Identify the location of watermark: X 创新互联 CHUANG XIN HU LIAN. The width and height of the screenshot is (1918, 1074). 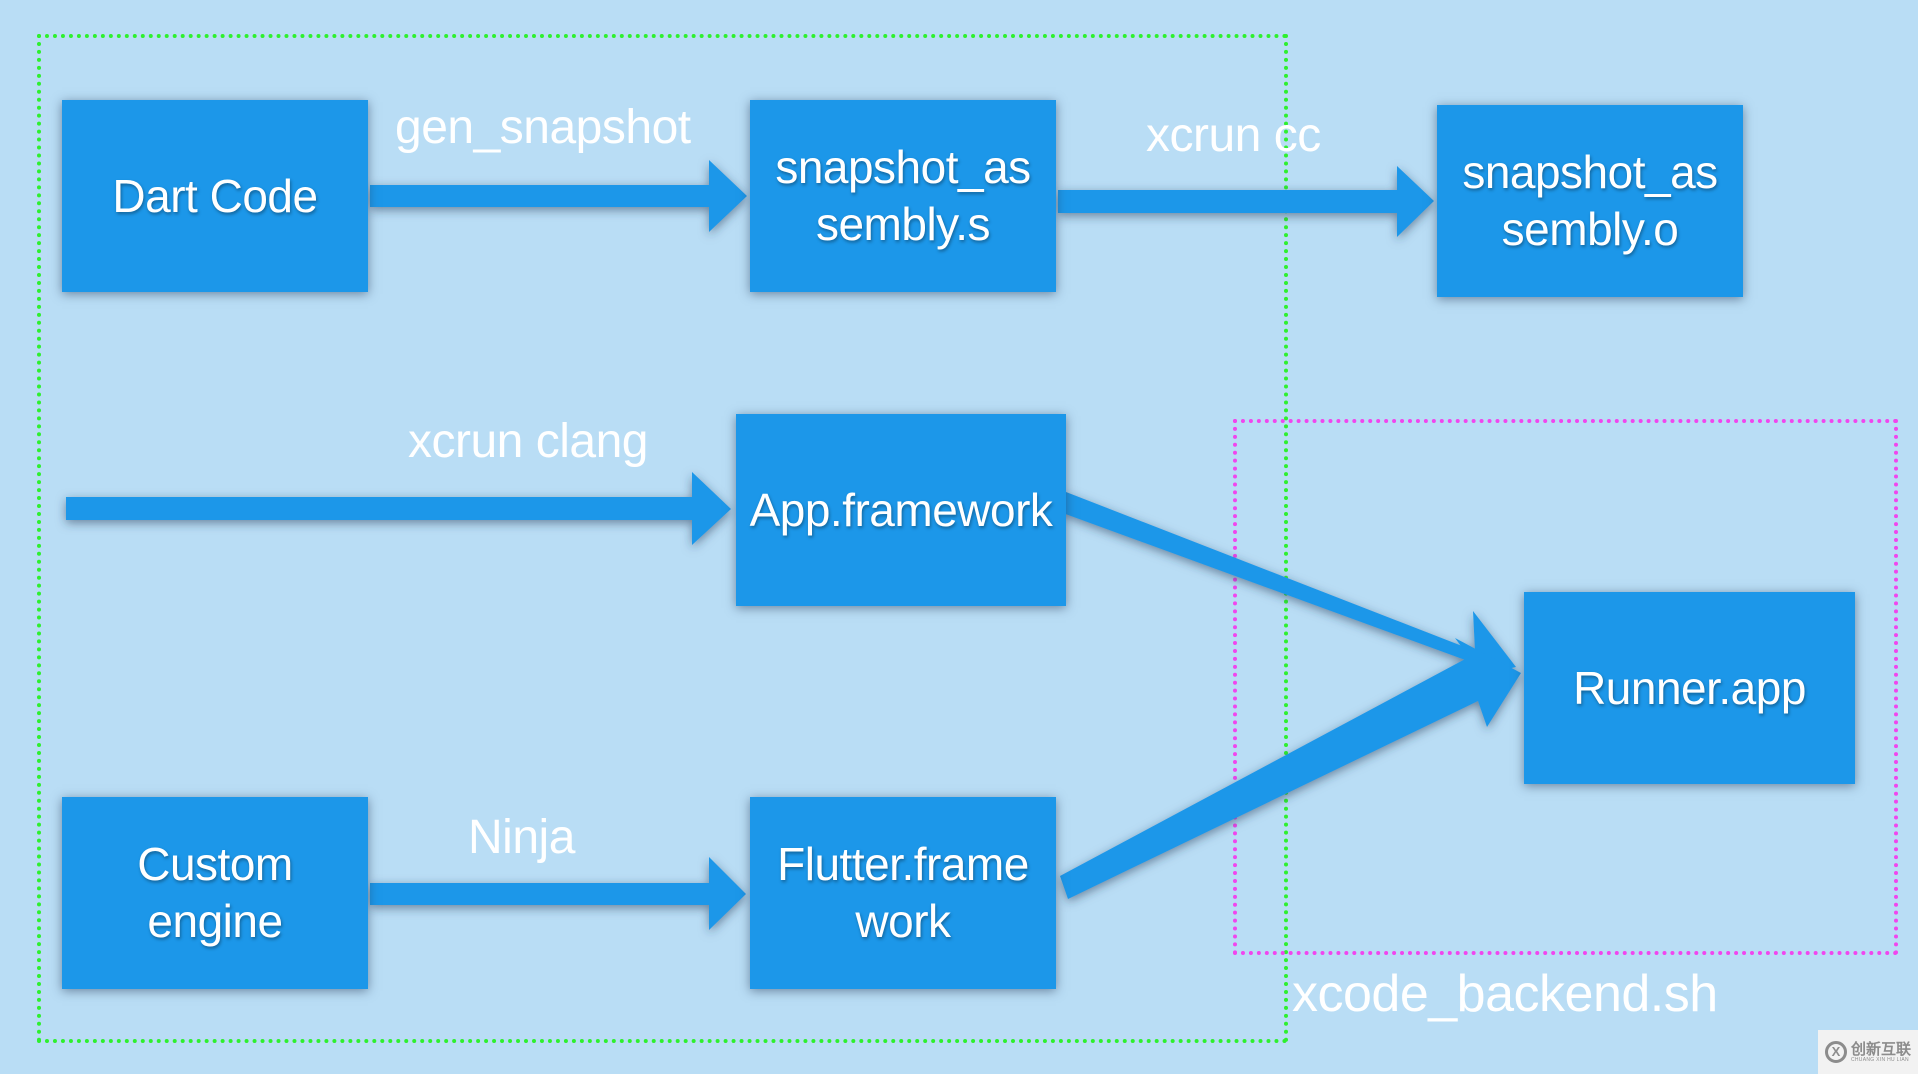
(1868, 1052).